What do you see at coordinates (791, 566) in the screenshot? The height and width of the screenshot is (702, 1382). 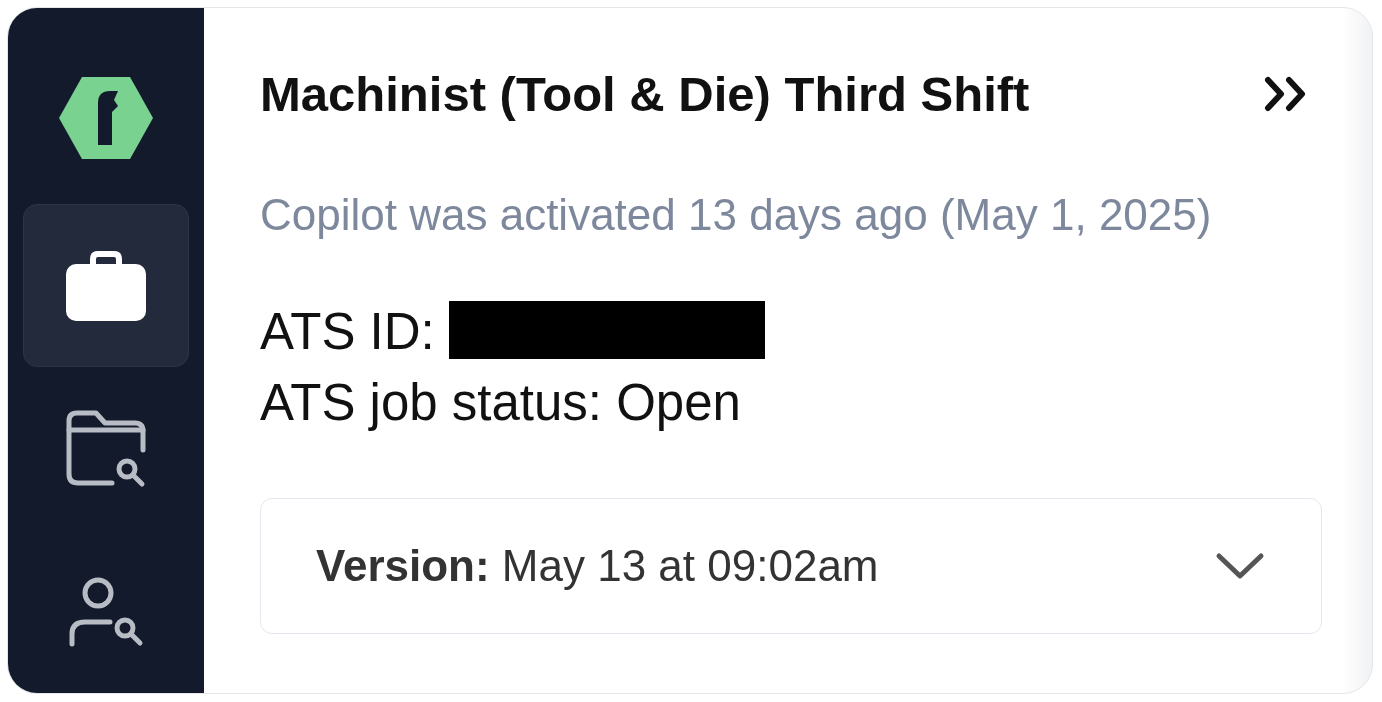 I see `version-dropdown: Version: May 13 at 09:02am` at bounding box center [791, 566].